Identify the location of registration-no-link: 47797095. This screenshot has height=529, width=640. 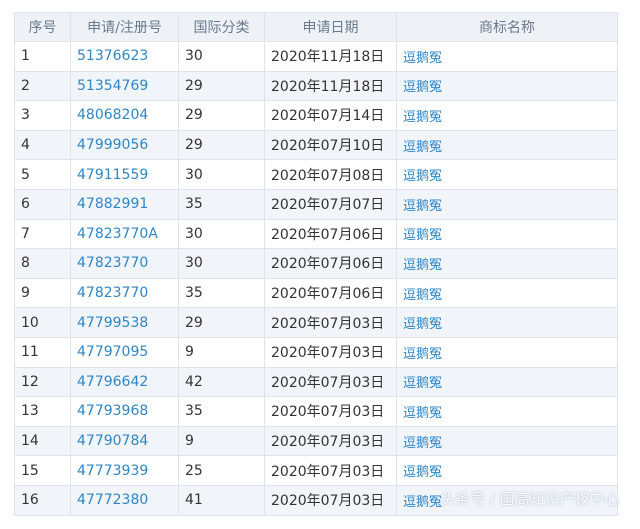
(124, 352).